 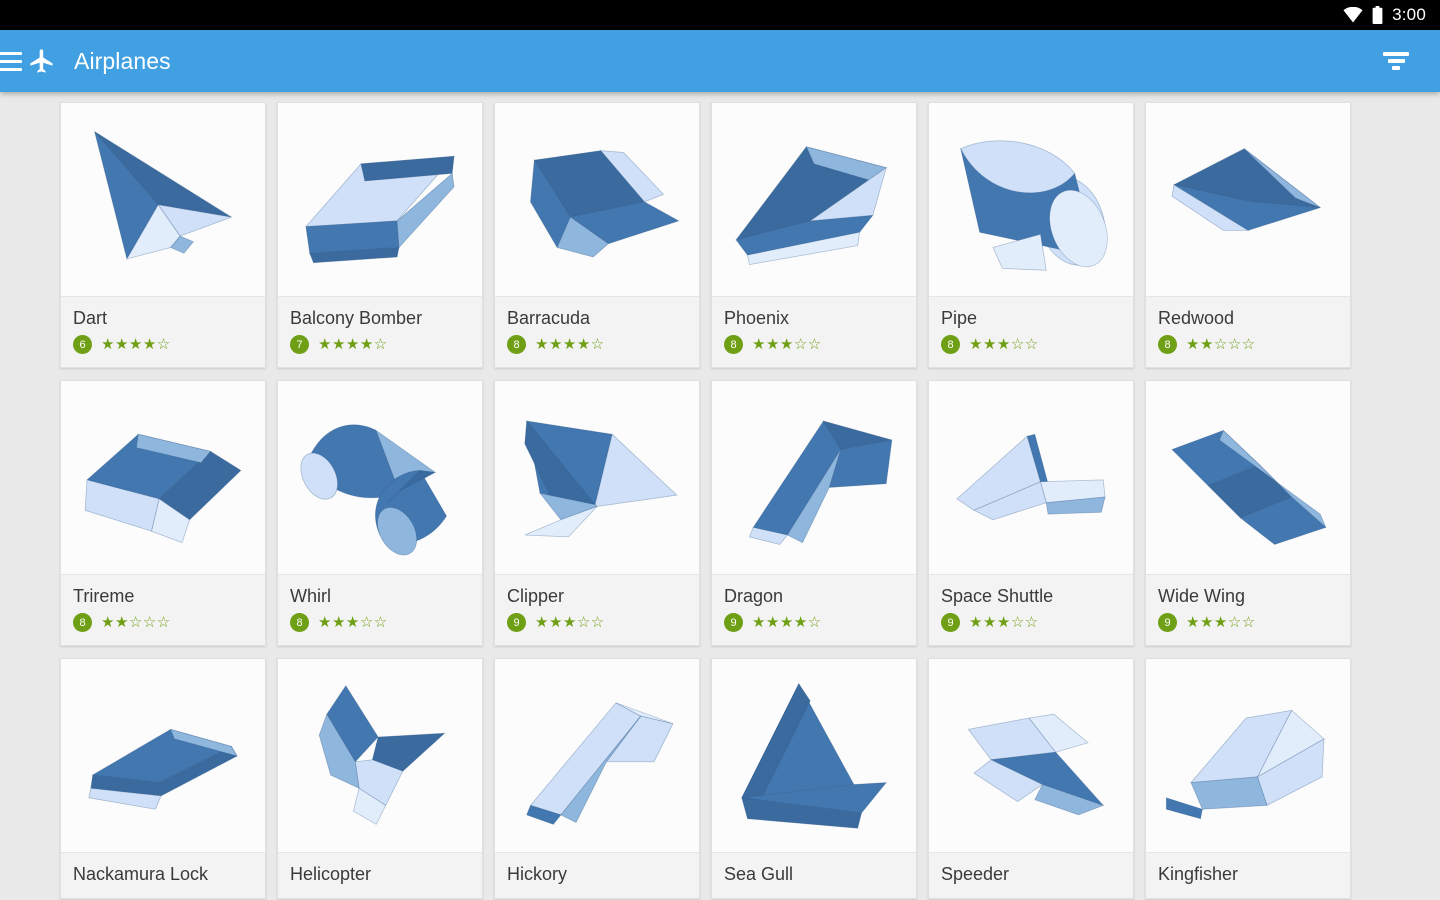 What do you see at coordinates (537, 874) in the screenshot?
I see `airplane-name: Hickory` at bounding box center [537, 874].